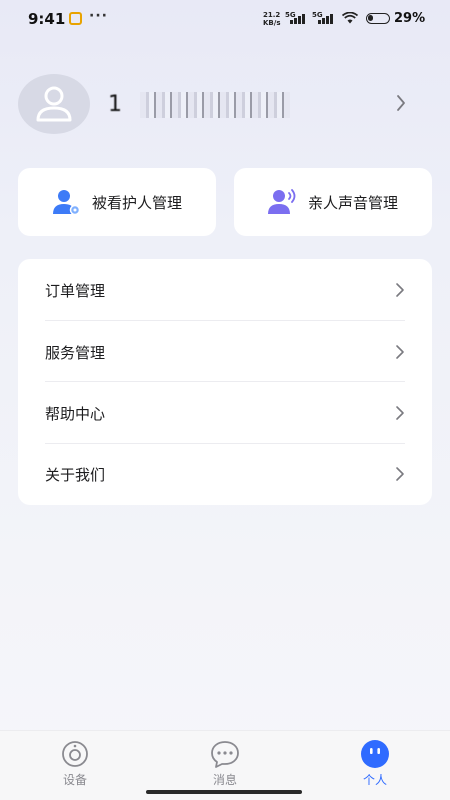 This screenshot has height=800, width=450. Describe the element at coordinates (136, 202) in the screenshot. I see `ward-management-label: 被看护人管理` at that location.